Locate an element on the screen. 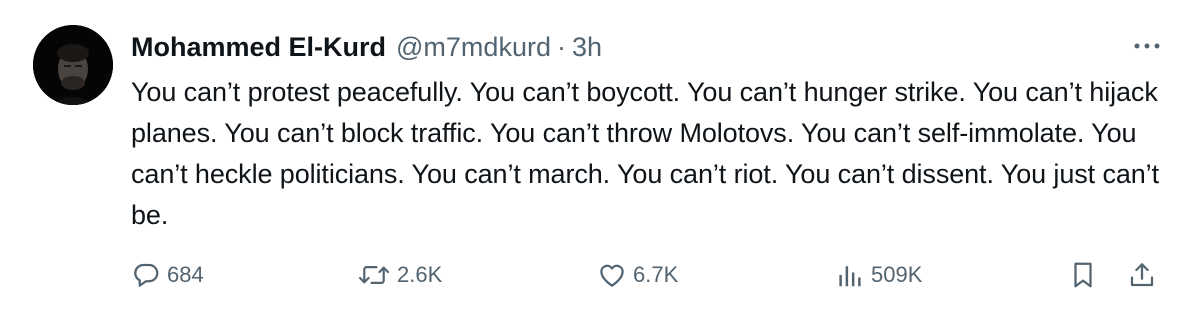 The image size is (1200, 317). views-count: 509K is located at coordinates (897, 274).